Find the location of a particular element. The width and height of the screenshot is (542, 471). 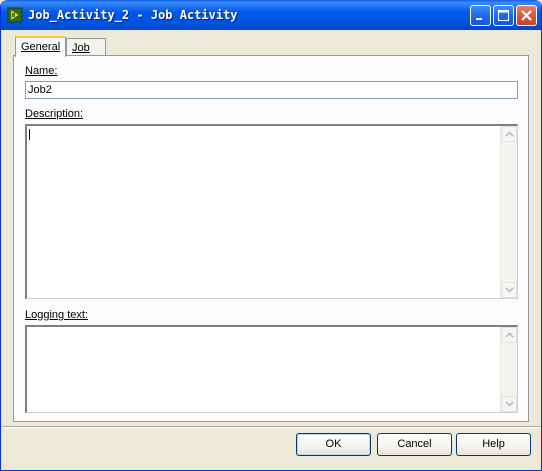

name-input: Job2 is located at coordinates (271, 90).